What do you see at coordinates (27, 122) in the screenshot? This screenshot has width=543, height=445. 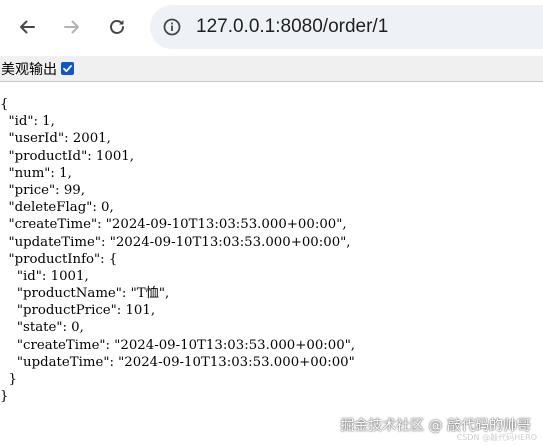 I see `json-line: "id": 1,` at bounding box center [27, 122].